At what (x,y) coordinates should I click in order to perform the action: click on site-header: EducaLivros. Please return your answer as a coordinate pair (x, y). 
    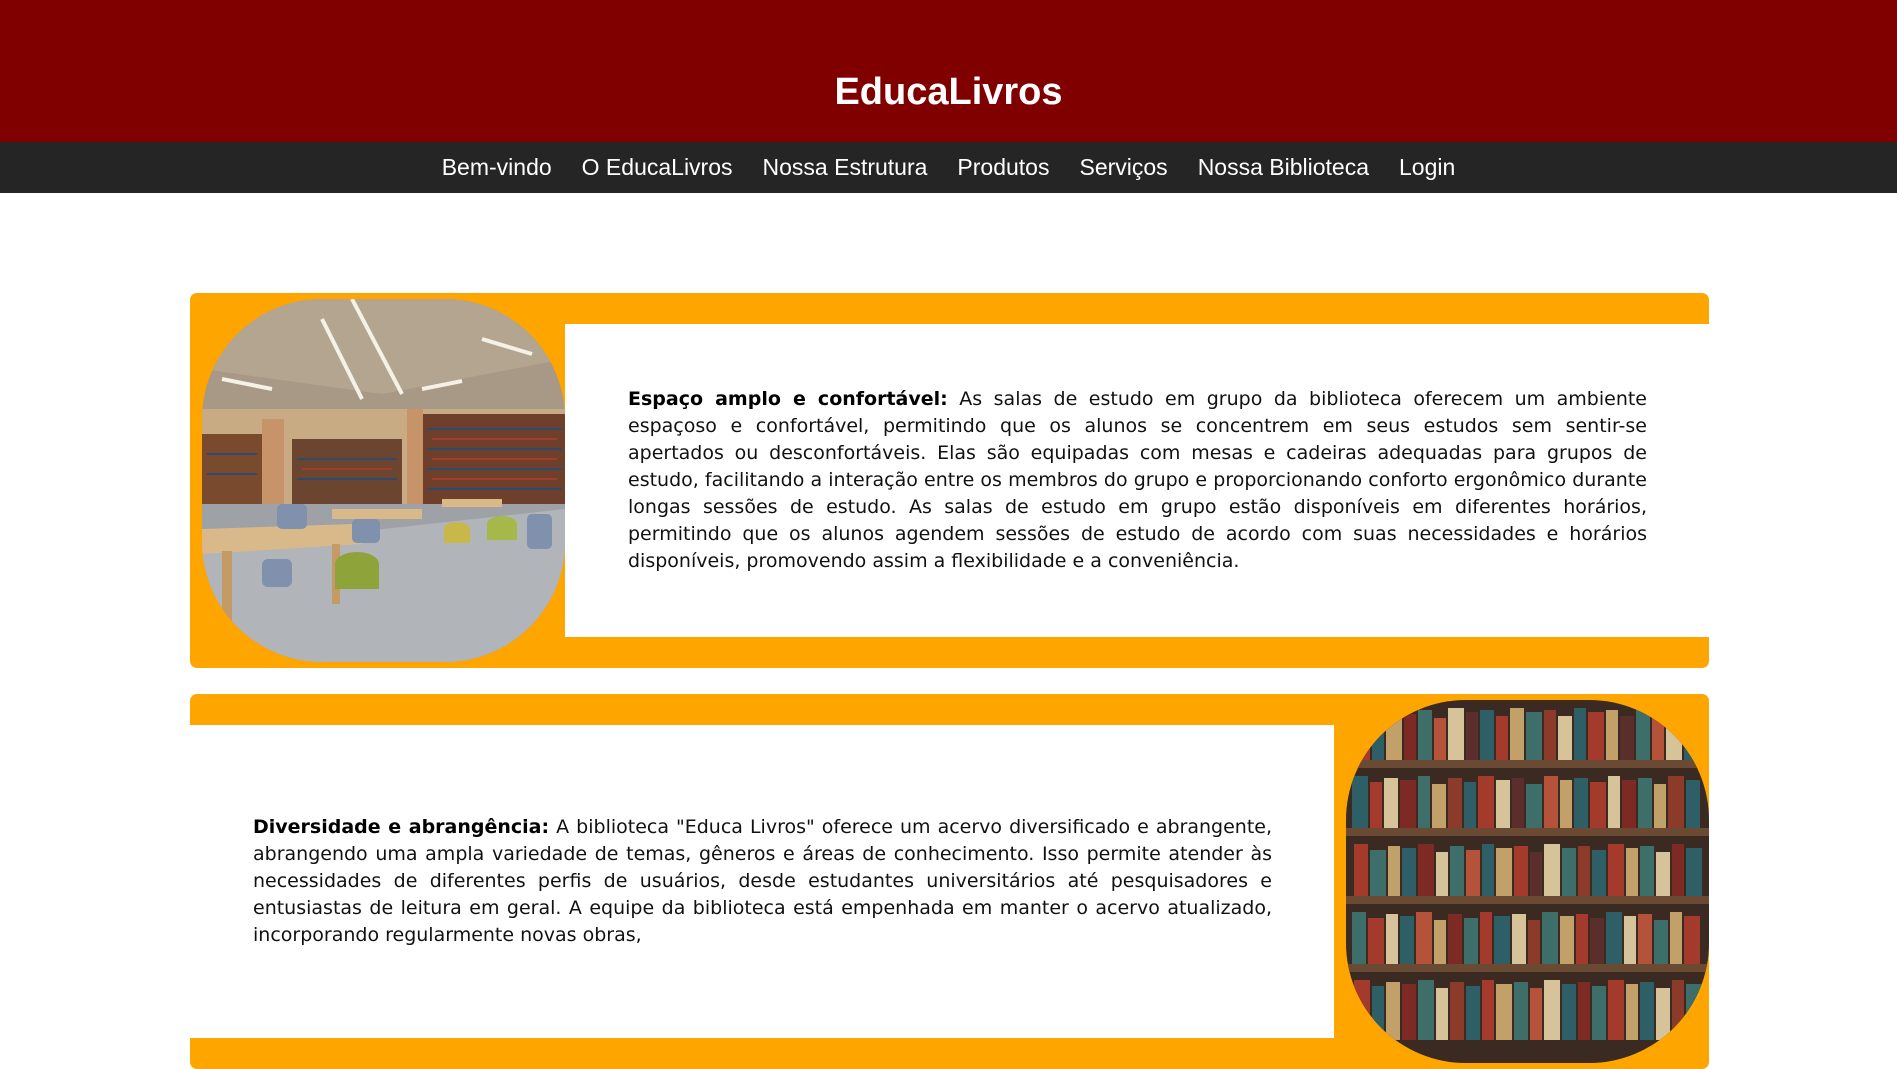
    Looking at the image, I should click on (948, 71).